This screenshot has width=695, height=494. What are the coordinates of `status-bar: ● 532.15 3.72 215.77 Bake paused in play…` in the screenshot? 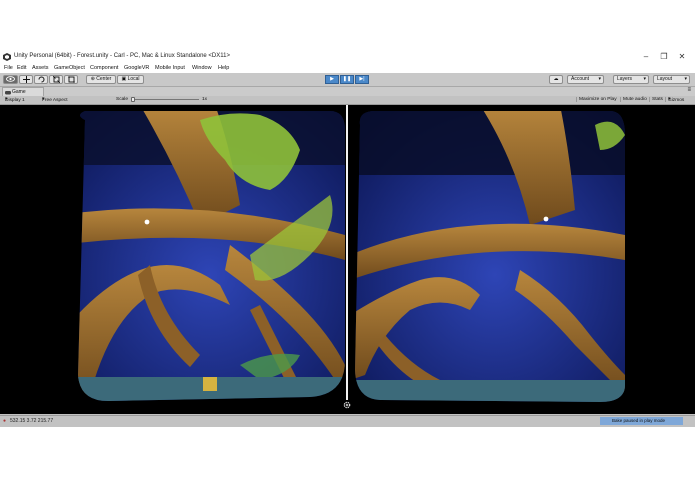 It's located at (347, 421).